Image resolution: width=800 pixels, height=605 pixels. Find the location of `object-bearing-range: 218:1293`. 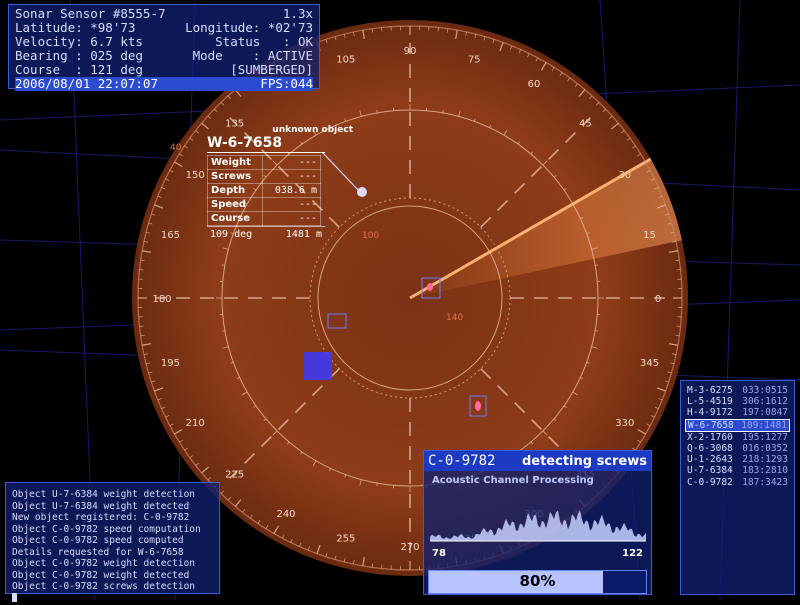

object-bearing-range: 218:1293 is located at coordinates (765, 459).